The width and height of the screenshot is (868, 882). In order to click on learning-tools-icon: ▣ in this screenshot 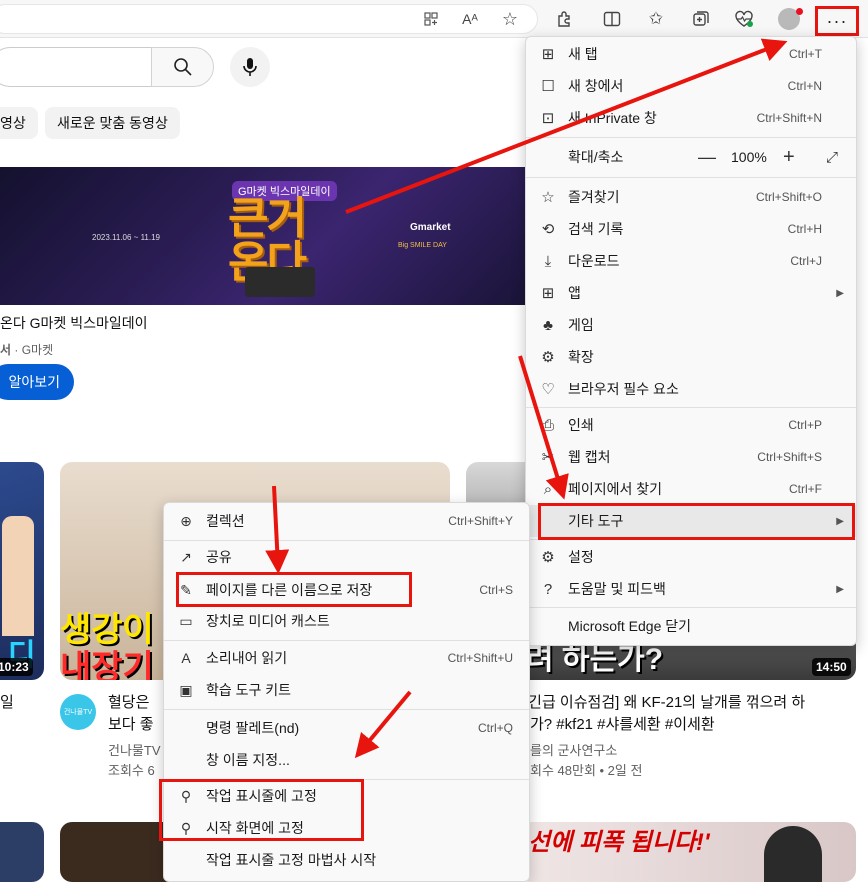, I will do `click(186, 689)`.